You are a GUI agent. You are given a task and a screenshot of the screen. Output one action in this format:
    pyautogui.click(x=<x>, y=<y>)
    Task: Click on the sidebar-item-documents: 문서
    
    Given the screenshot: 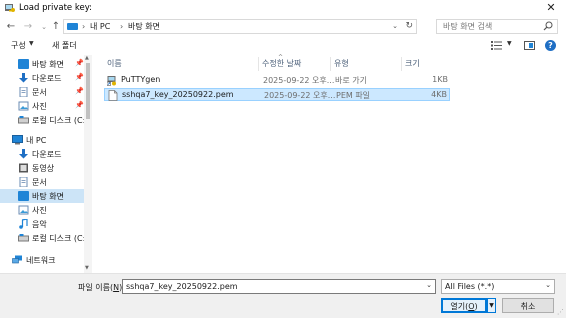 What is the action you would take?
    pyautogui.click(x=42, y=182)
    